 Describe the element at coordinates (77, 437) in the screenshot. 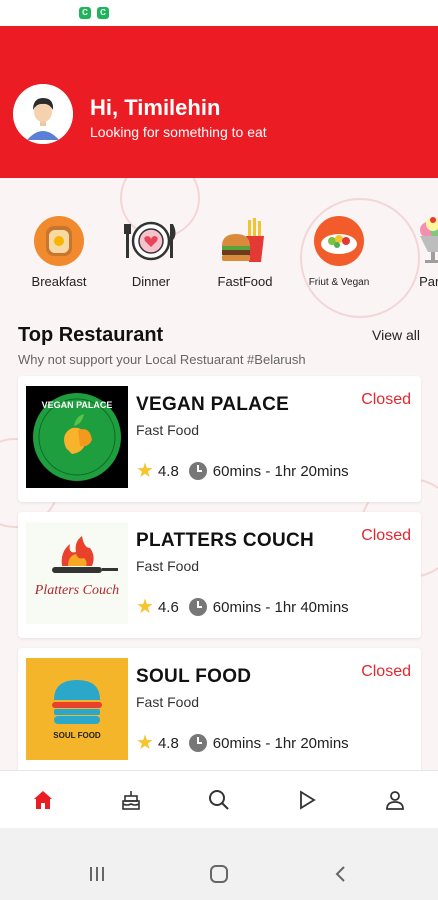

I see `restaurant-logo: VEGAN PALACE` at that location.